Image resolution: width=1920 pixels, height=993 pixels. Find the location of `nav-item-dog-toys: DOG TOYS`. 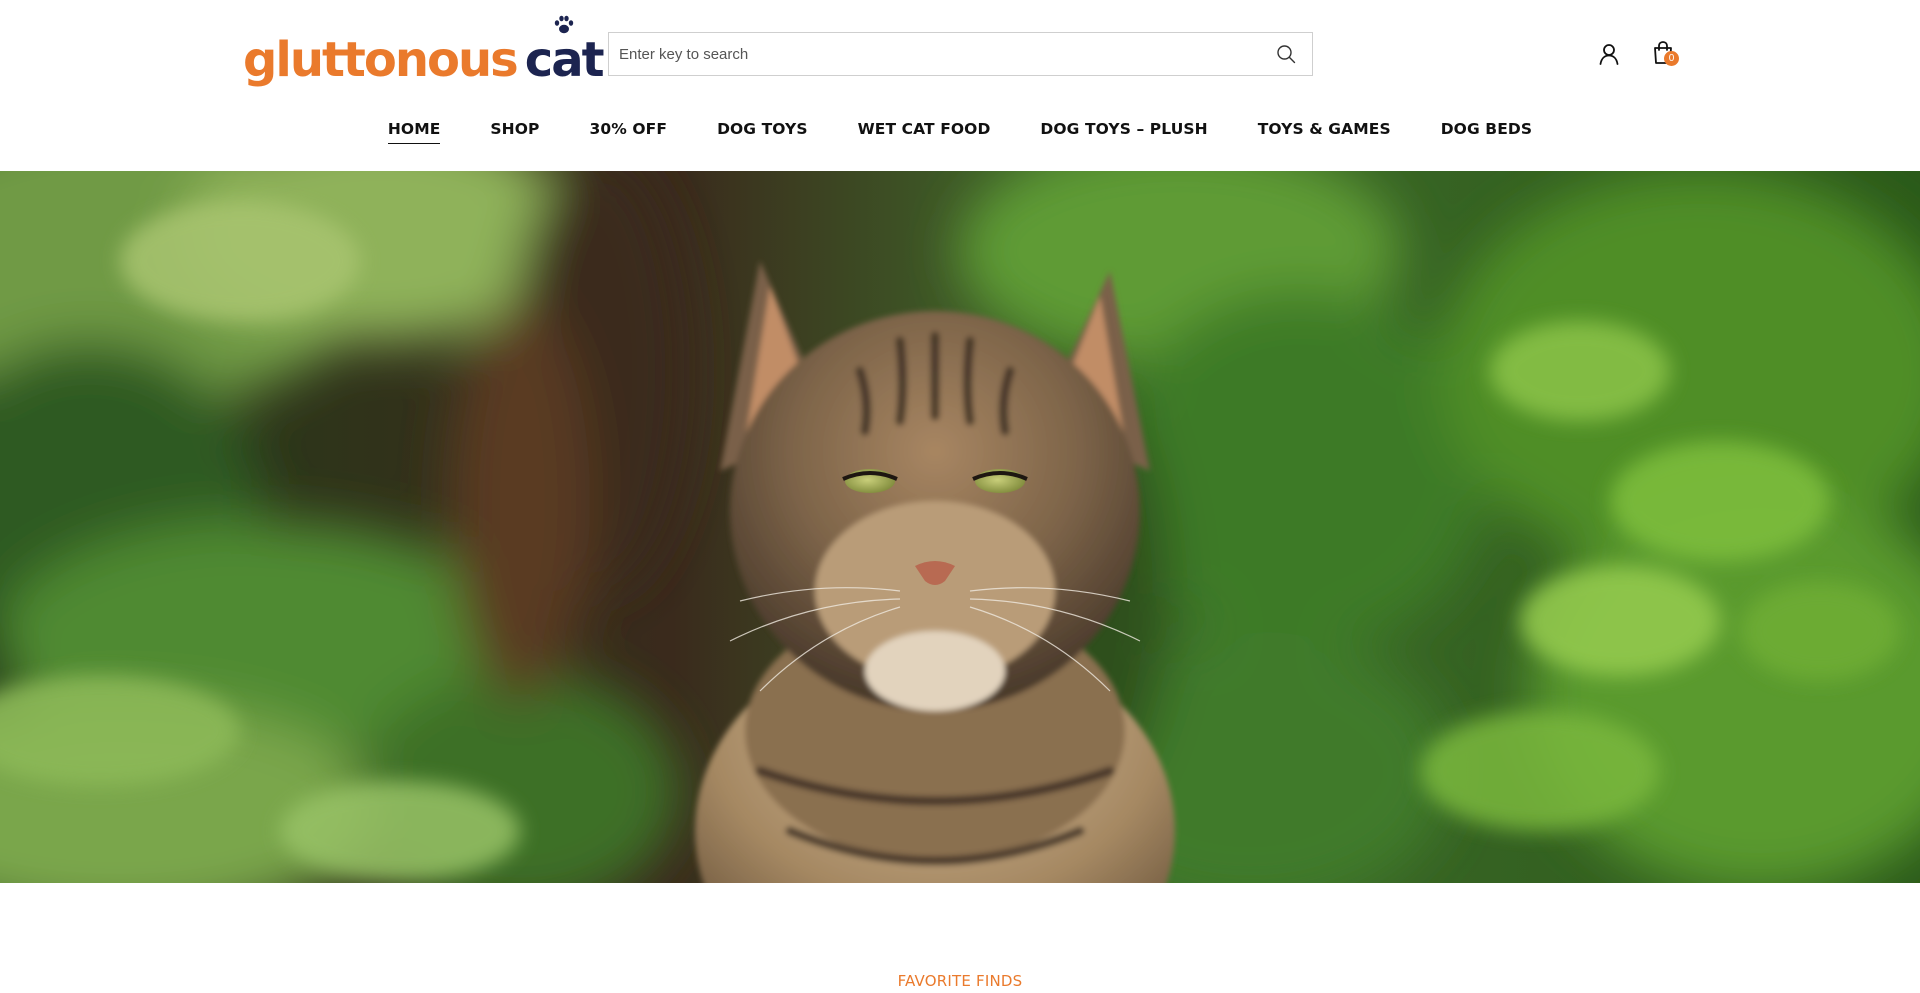

nav-item-dog-toys: DOG TOYS is located at coordinates (762, 131).